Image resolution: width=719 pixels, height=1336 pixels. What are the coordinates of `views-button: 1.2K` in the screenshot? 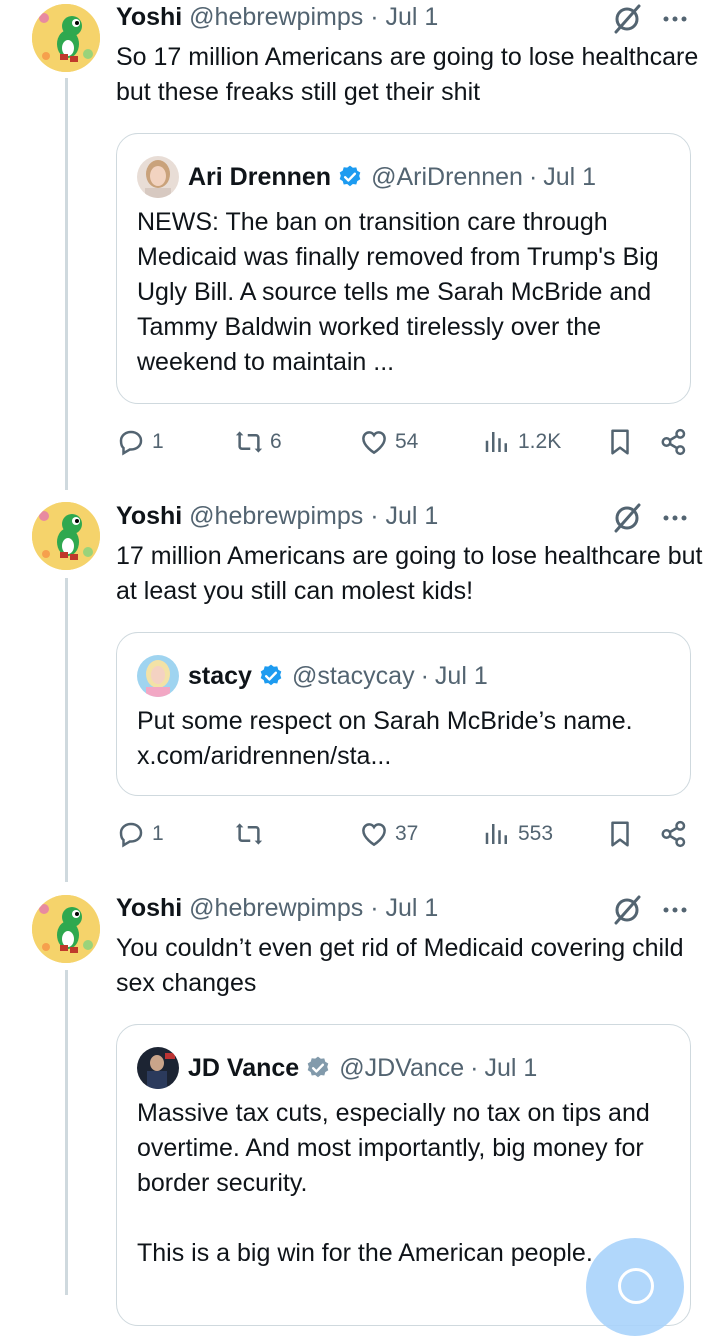 It's located at (521, 442).